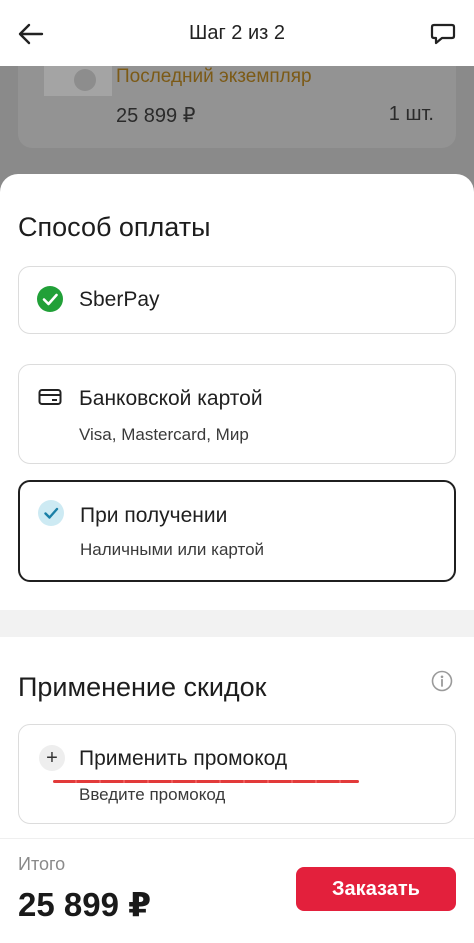 Image resolution: width=474 pixels, height=943 pixels. Describe the element at coordinates (171, 398) in the screenshot. I see `payment-option-title: Банковской картой` at that location.